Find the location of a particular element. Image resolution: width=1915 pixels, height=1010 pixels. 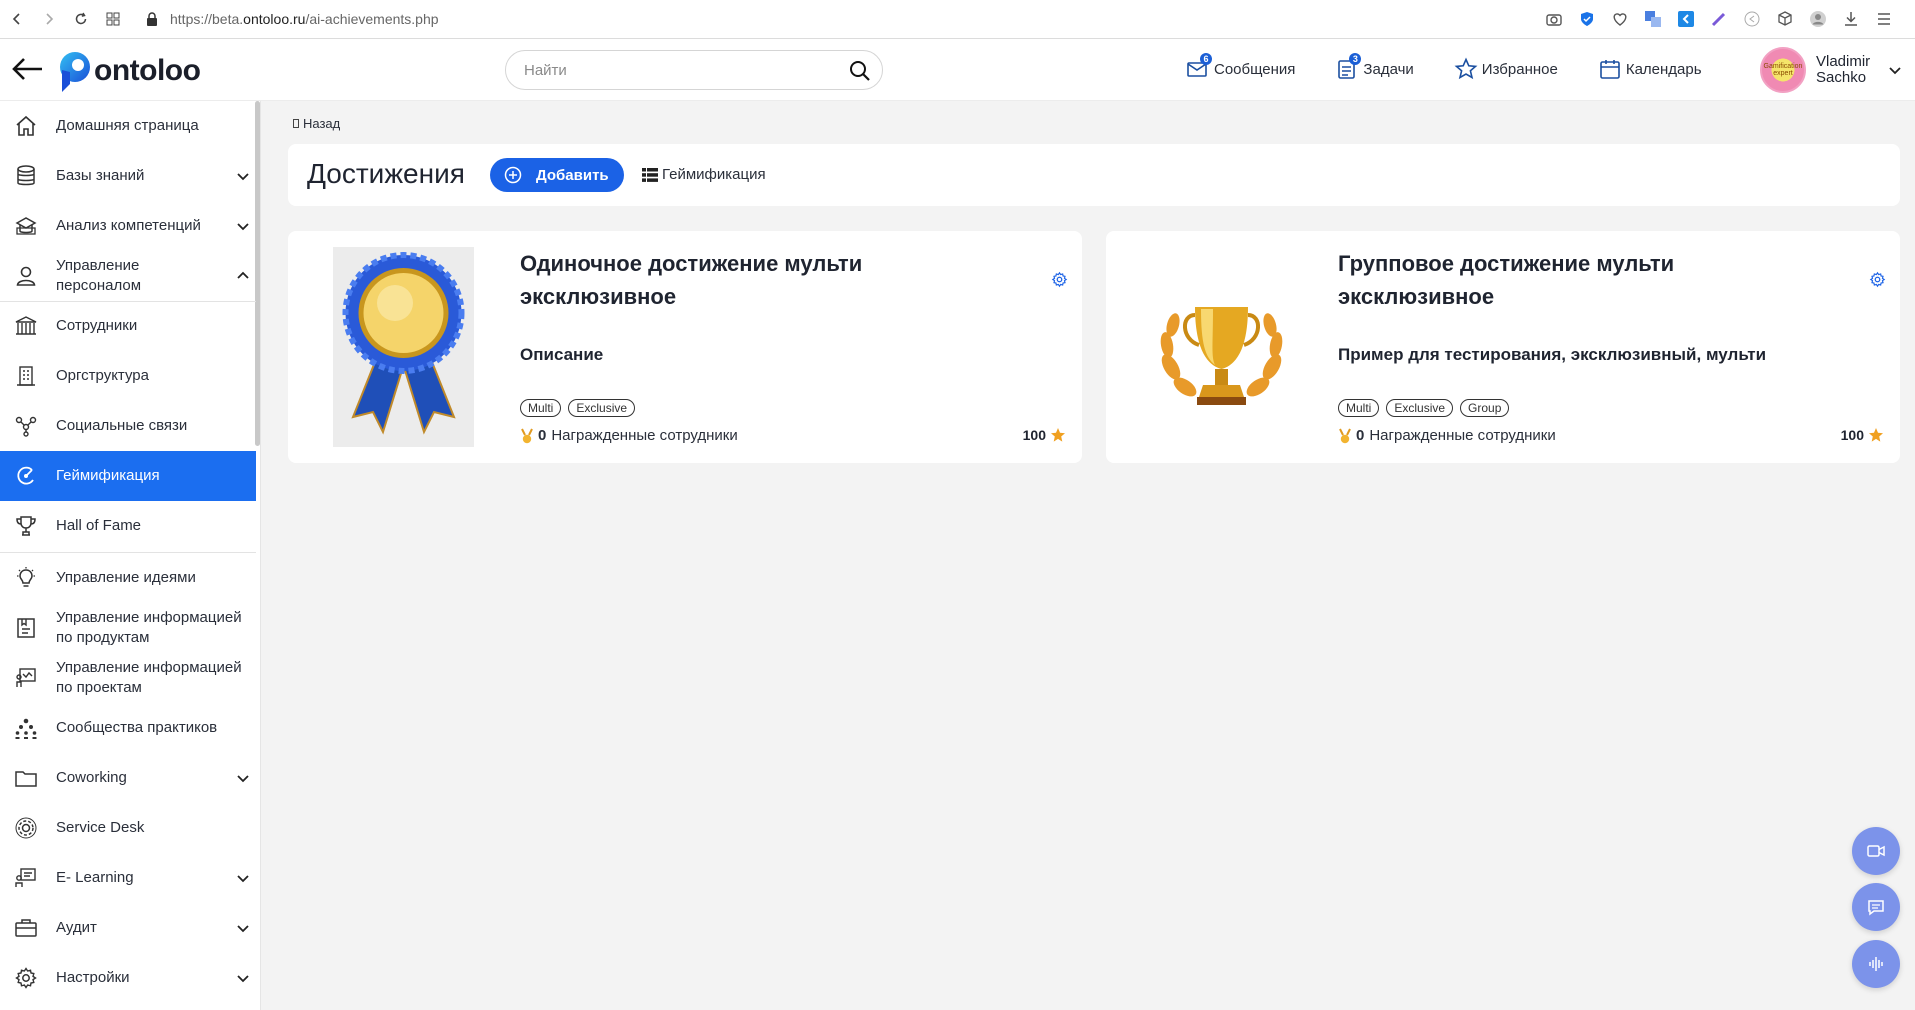

back-arrow-icon is located at coordinates (29, 70).